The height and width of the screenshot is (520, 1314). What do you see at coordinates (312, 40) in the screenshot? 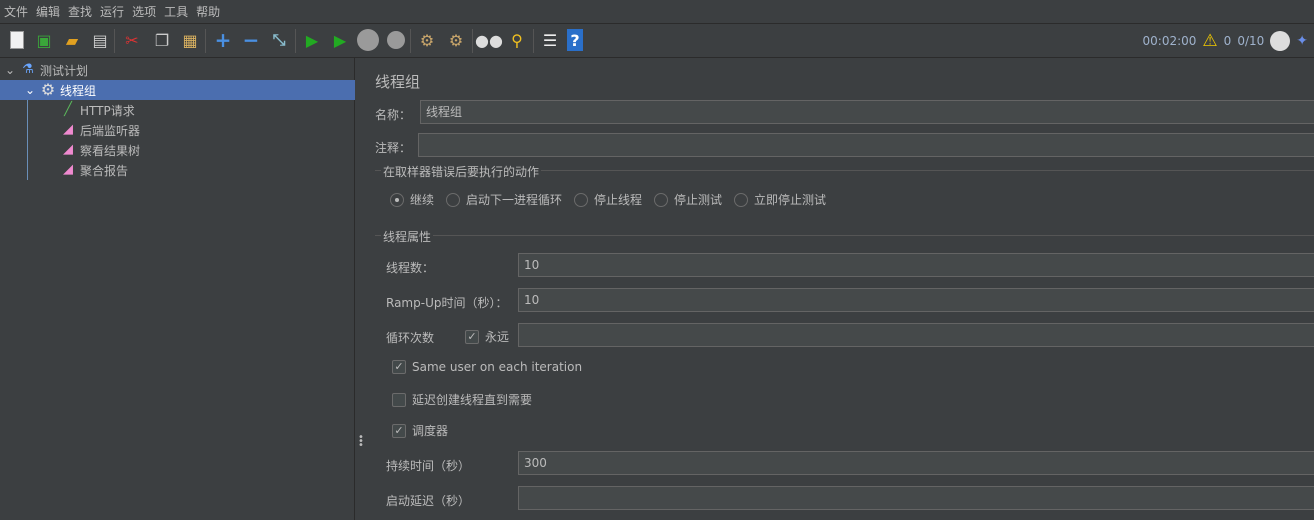
I see `start-icon: ▶` at bounding box center [312, 40].